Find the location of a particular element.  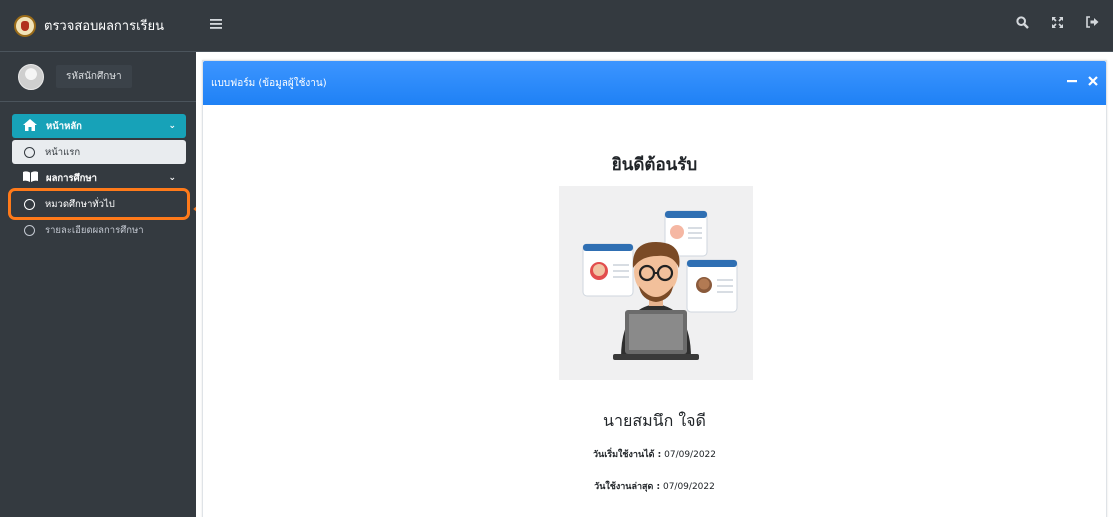

card-tools is located at coordinates (1082, 82).